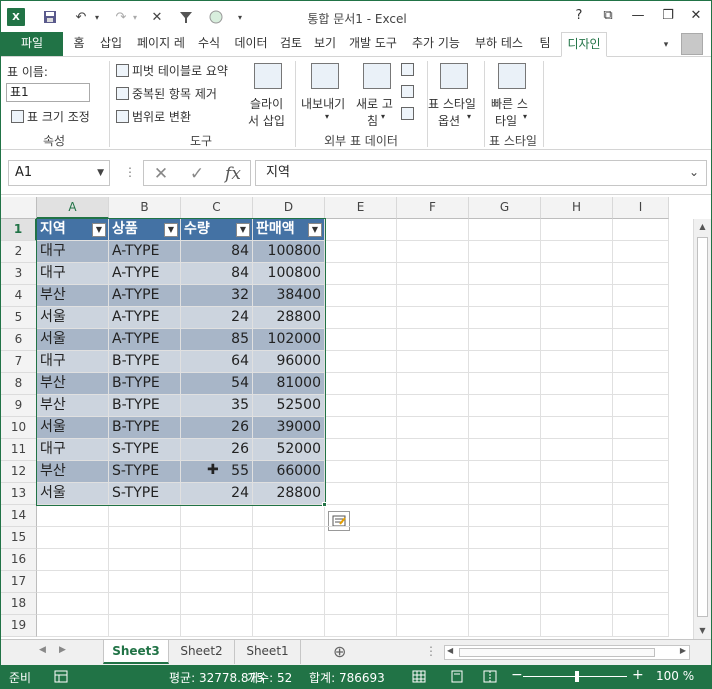 The width and height of the screenshot is (712, 689). Describe the element at coordinates (577, 676) in the screenshot. I see `zoom-slider-thumb` at that location.